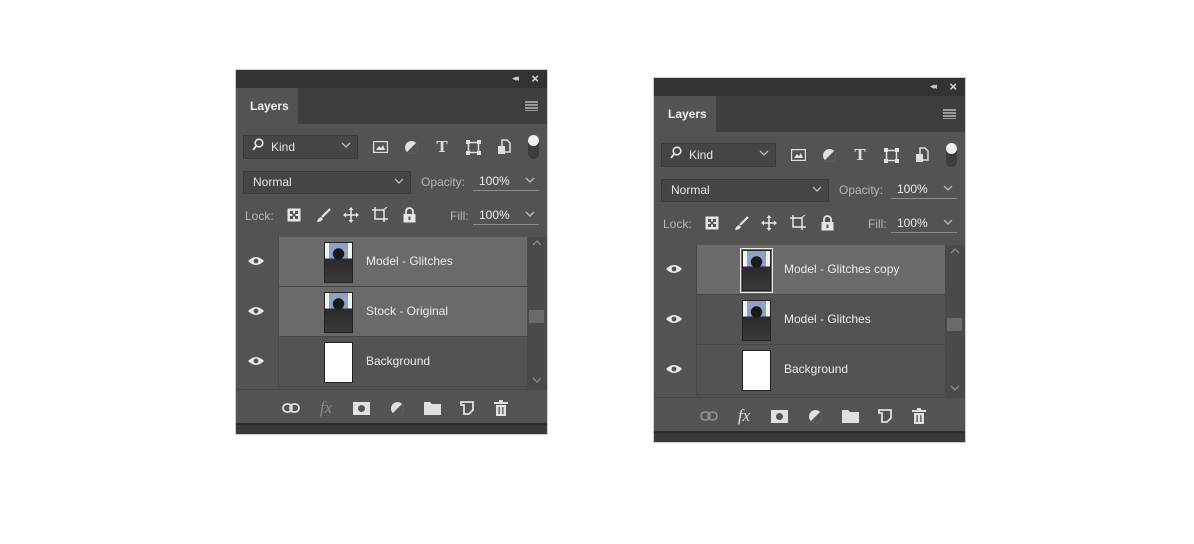 This screenshot has height=544, width=1194. What do you see at coordinates (841, 269) in the screenshot?
I see `layer-name: Model - Glitches copy` at bounding box center [841, 269].